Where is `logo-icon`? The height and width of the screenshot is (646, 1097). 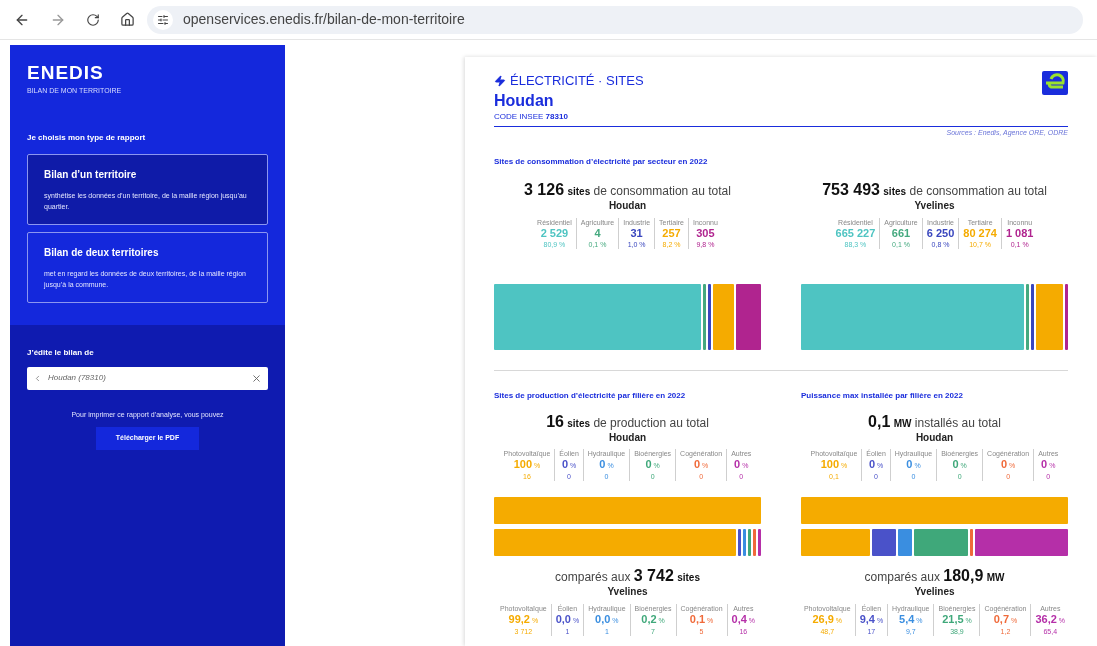 logo-icon is located at coordinates (1055, 83).